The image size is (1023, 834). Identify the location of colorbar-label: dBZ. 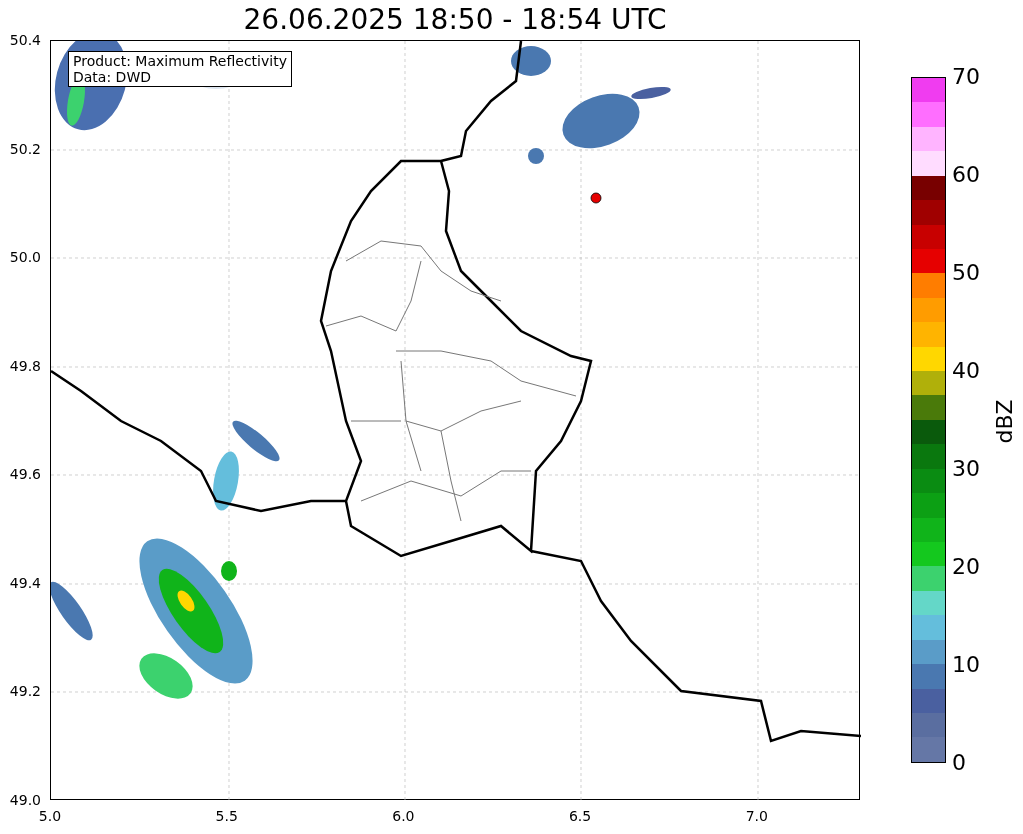
(1004, 421).